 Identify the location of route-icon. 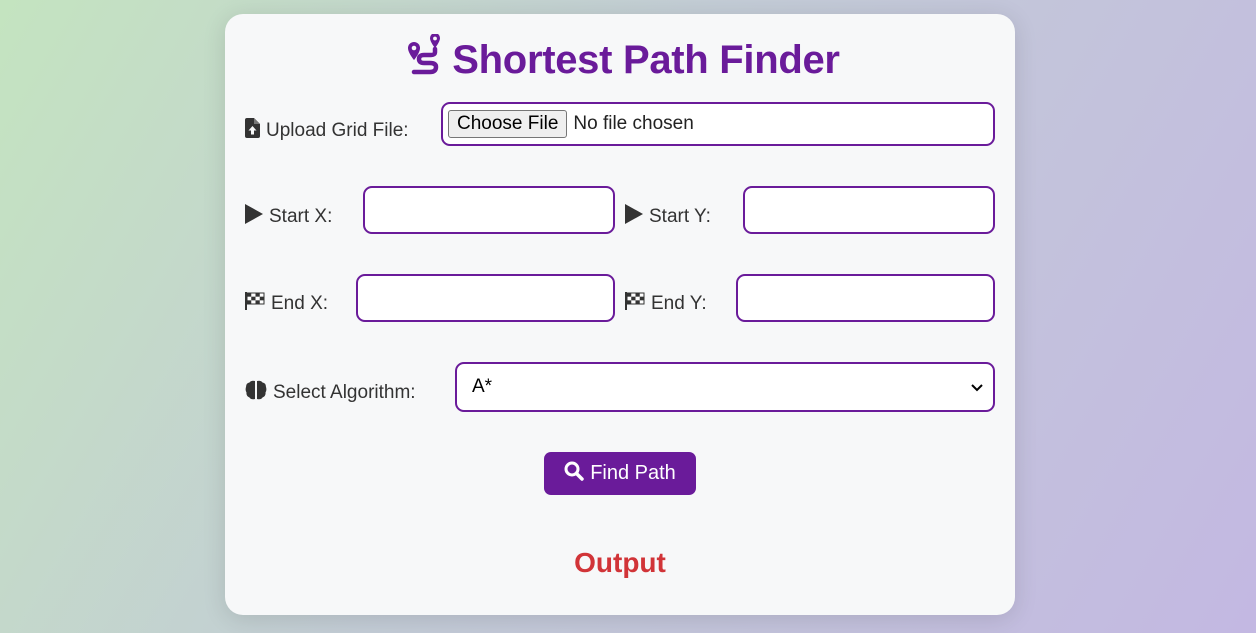
(421, 59).